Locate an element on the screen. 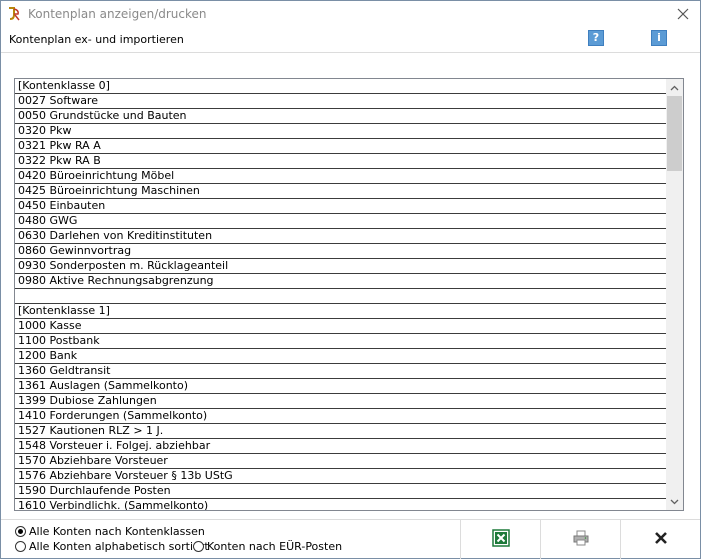 This screenshot has height=559, width=701. list-item: 0860 Gewinnvortrag is located at coordinates (341, 251).